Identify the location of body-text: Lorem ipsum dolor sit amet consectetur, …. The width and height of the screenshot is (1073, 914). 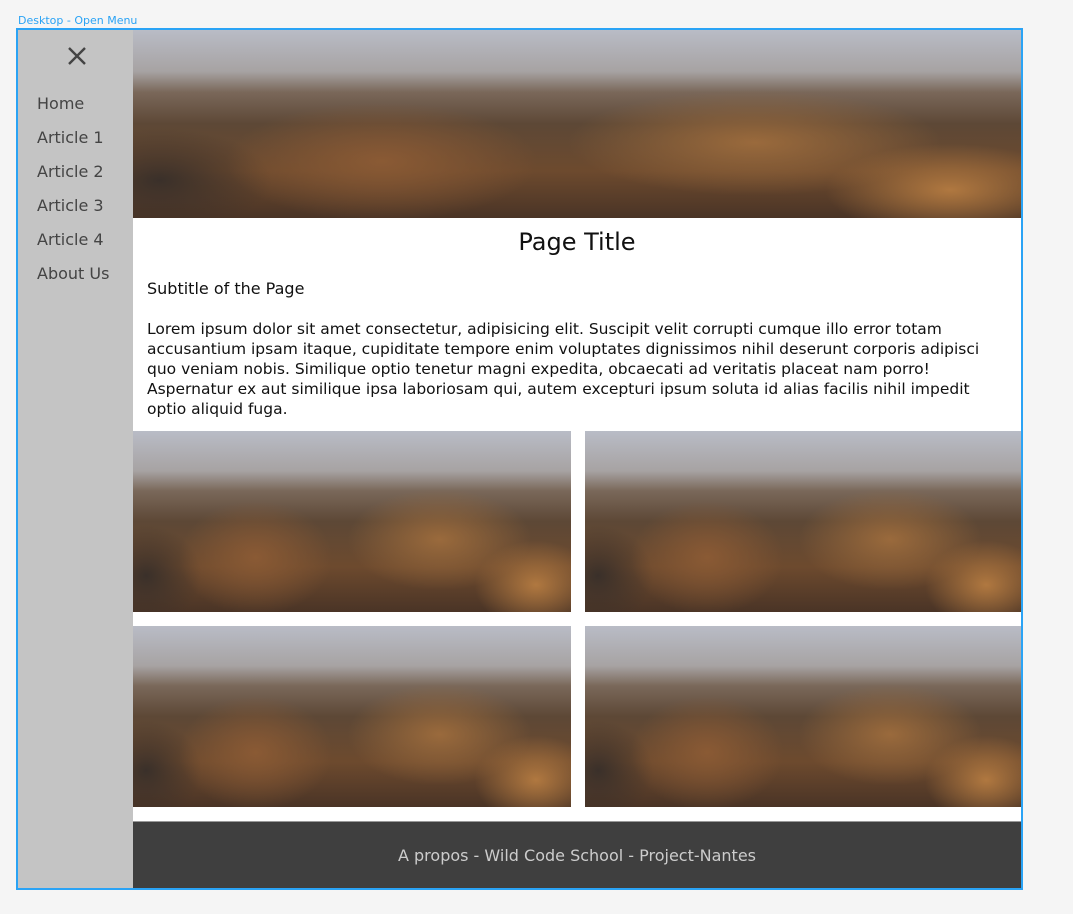
(563, 369).